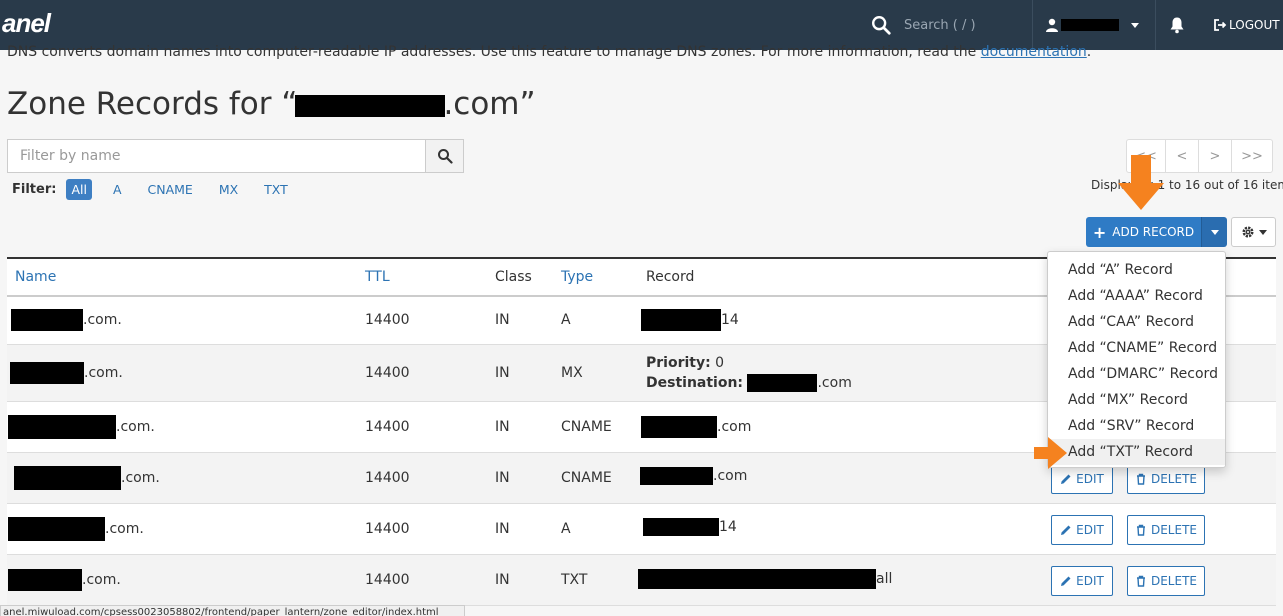 This screenshot has height=616, width=1283. What do you see at coordinates (444, 156) in the screenshot?
I see `filter-search-button` at bounding box center [444, 156].